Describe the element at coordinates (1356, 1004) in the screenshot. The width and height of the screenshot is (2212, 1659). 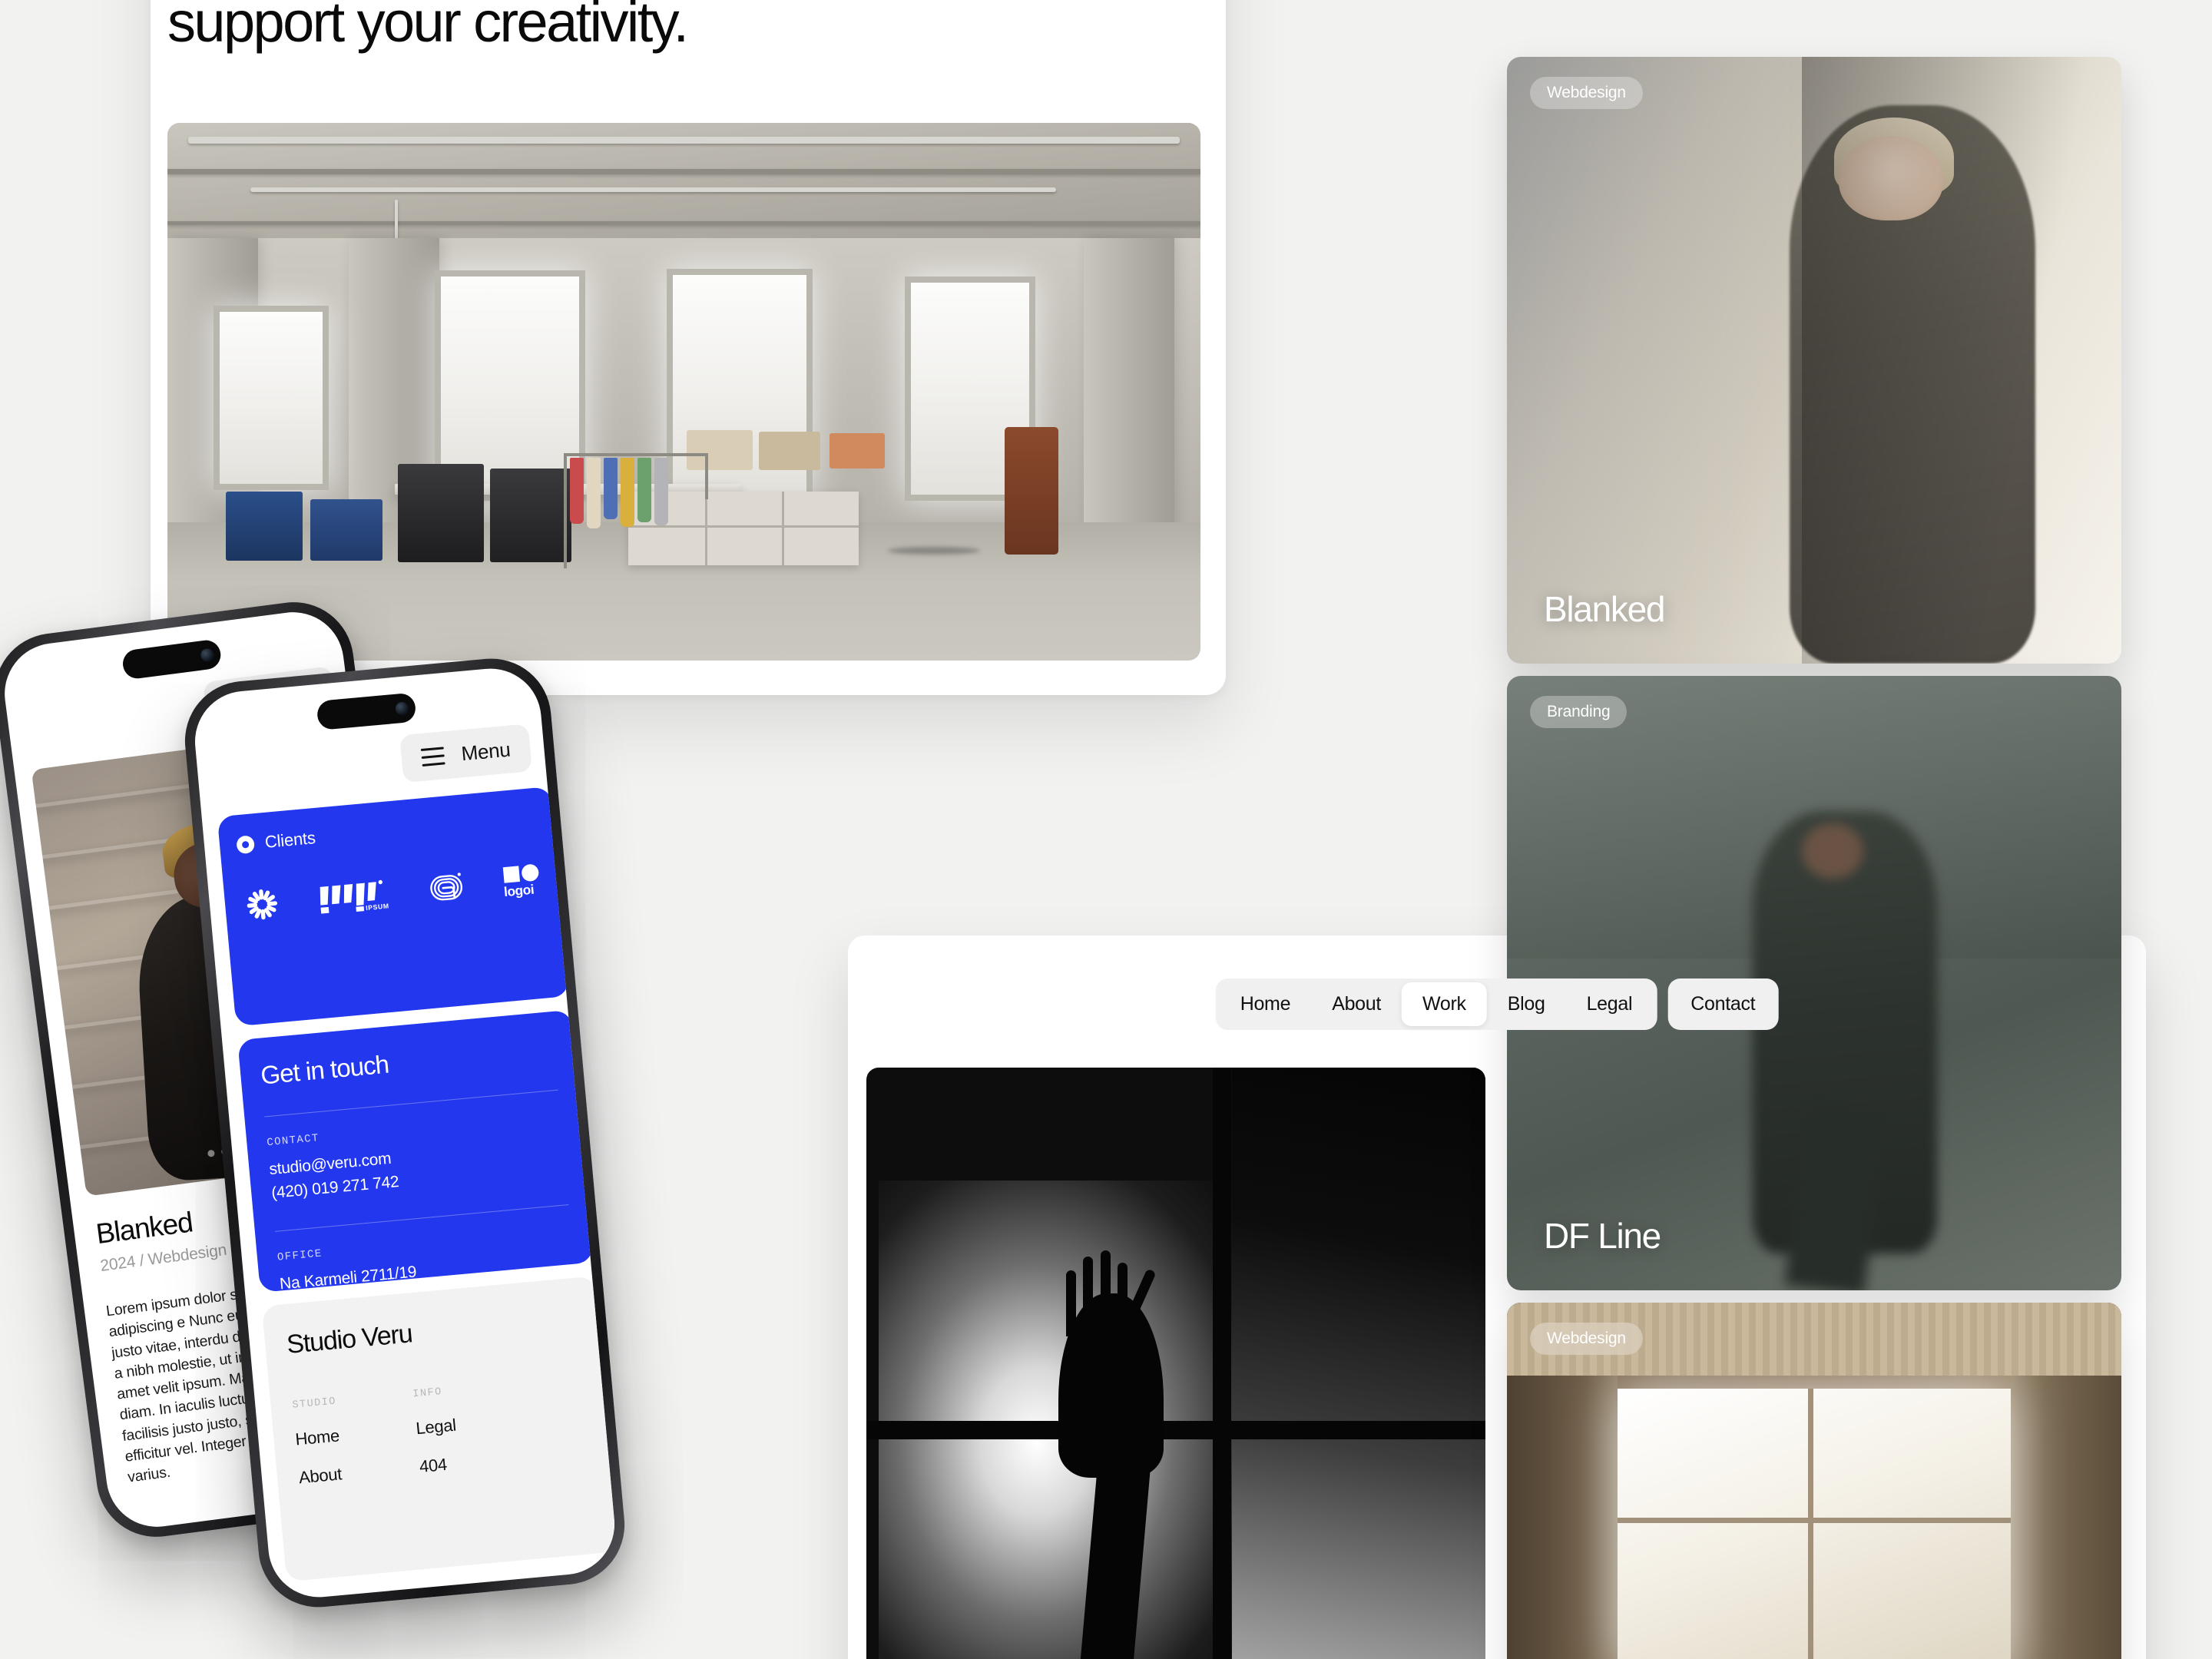
I see `nav-item-about: About` at that location.